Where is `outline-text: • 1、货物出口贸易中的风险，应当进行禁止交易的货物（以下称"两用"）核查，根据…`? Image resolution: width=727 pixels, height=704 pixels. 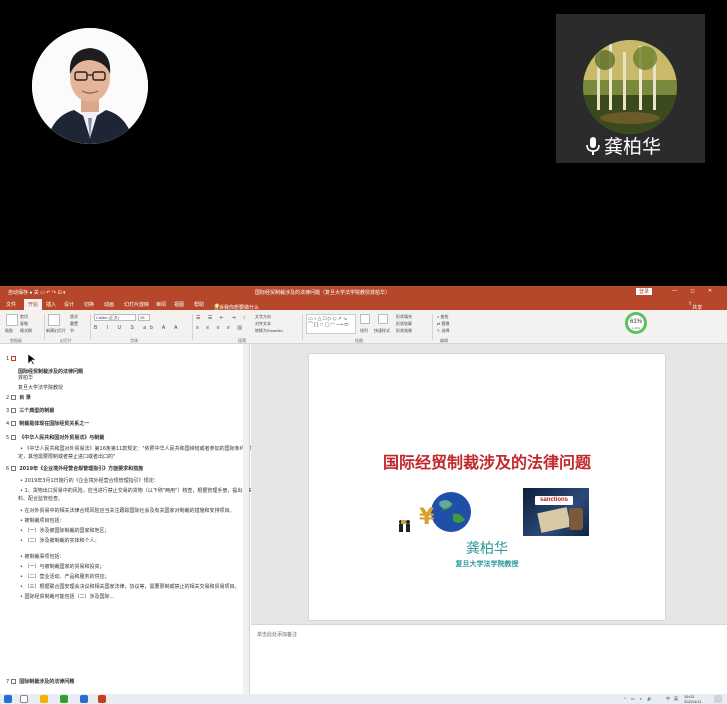 outline-text: • 1、货物出口贸易中的风险，应当进行禁止交易的货物（以下称"两用"）核查，根据… is located at coordinates (139, 491).